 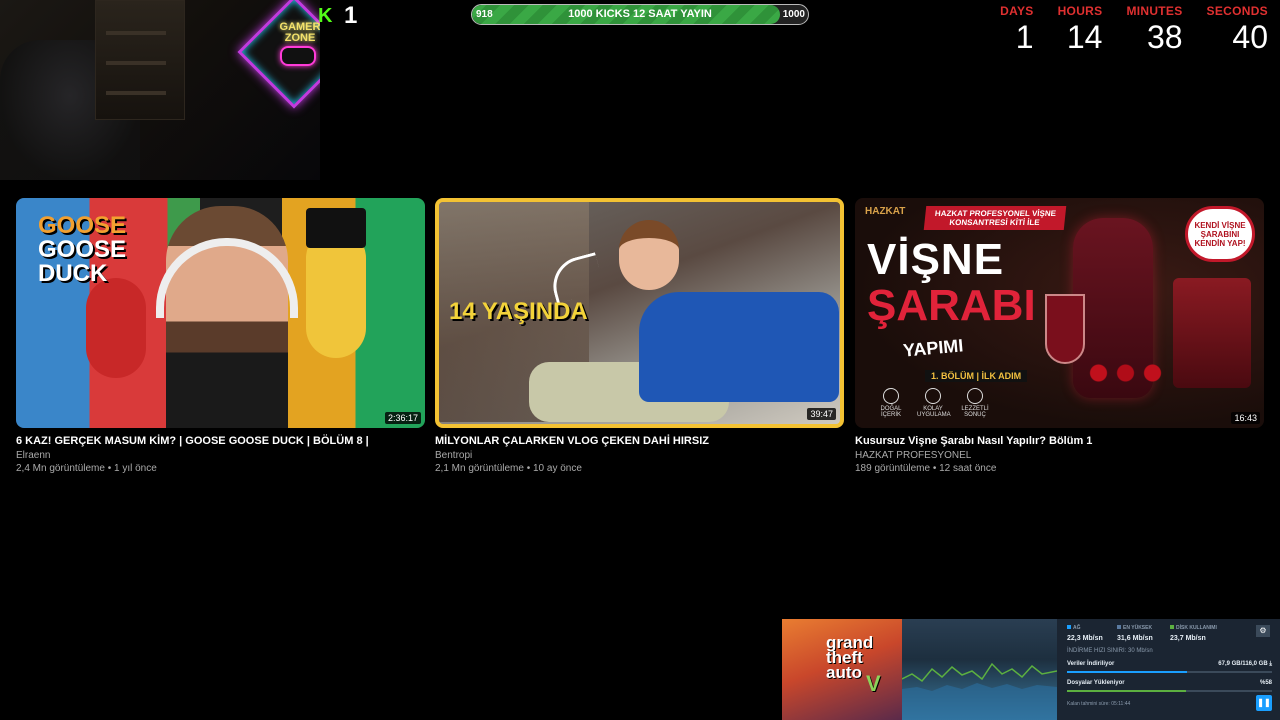 I want to click on thumbnail-title: GOOSE GOOSE DUCK, so click(x=82, y=250).